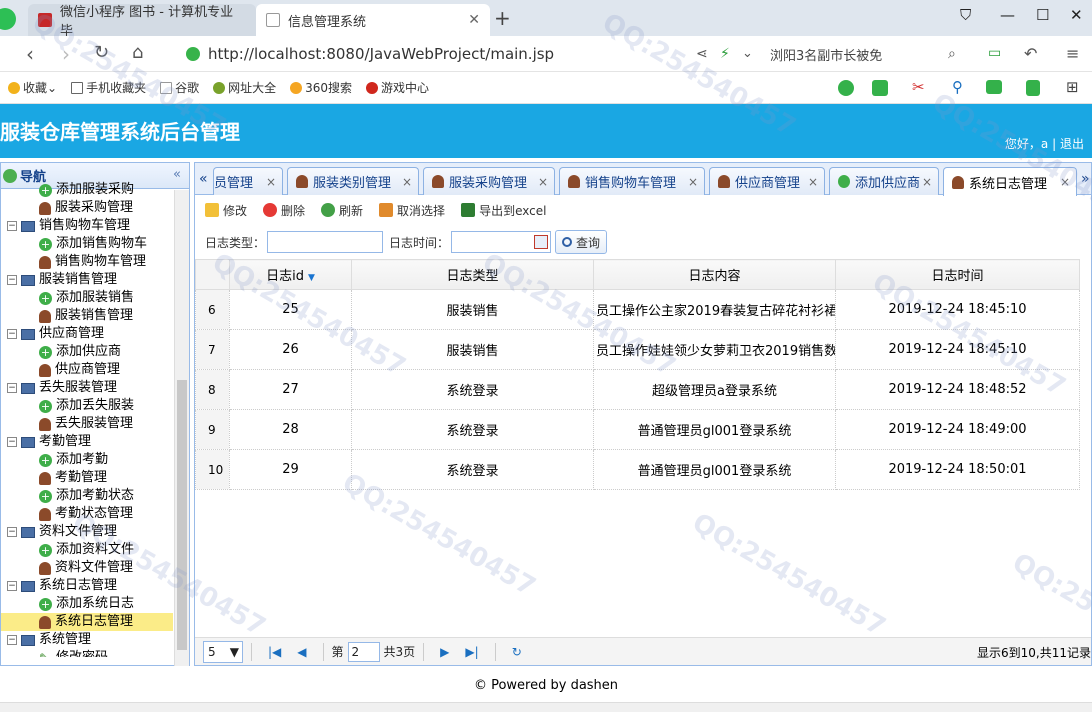 The width and height of the screenshot is (1092, 712). I want to click on grid-icon: ⊞, so click(1072, 87).